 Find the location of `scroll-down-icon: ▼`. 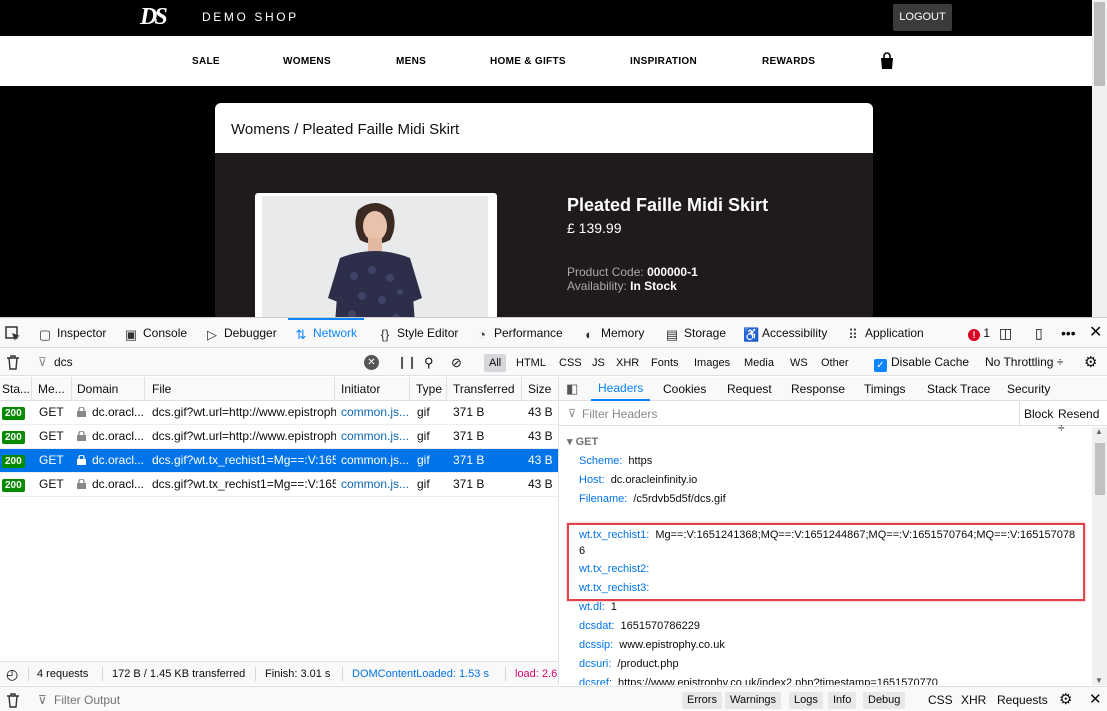

scroll-down-icon: ▼ is located at coordinates (1099, 680).